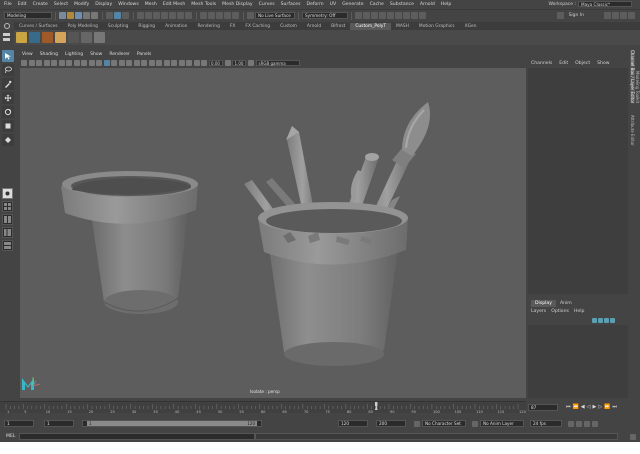 This screenshot has height=454, width=640. I want to click on shelf-gear-icon, so click(7, 26).